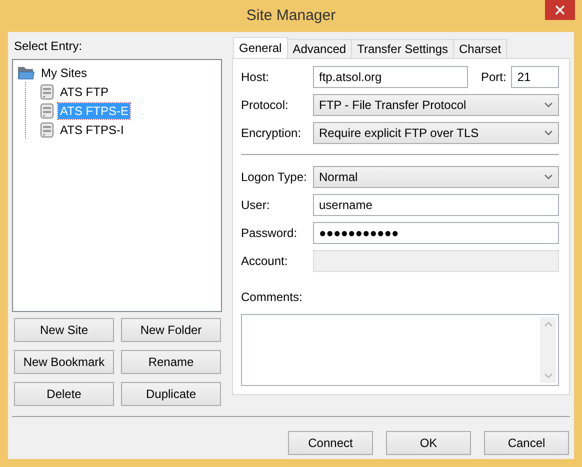  Describe the element at coordinates (64, 72) in the screenshot. I see `tree-item: My Sites` at that location.